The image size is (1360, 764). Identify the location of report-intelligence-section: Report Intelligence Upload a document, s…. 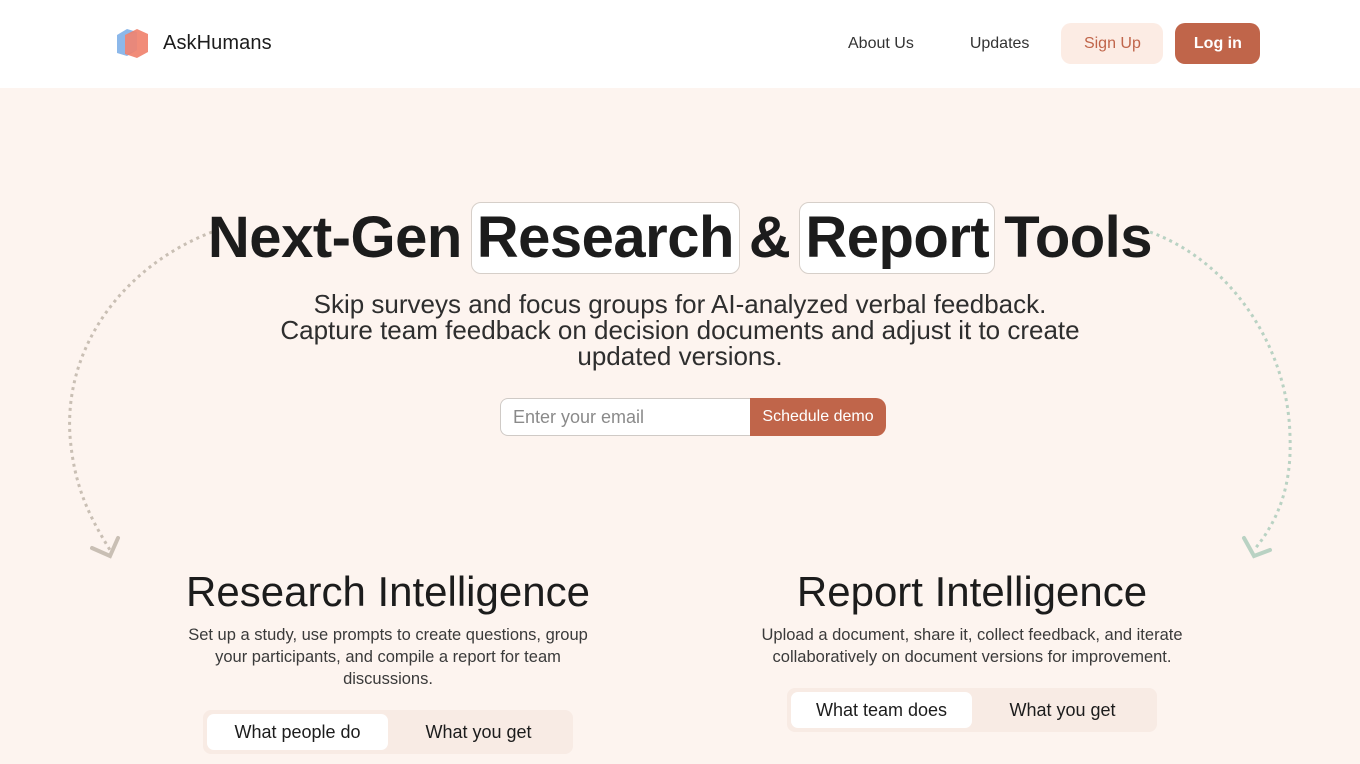
(972, 649).